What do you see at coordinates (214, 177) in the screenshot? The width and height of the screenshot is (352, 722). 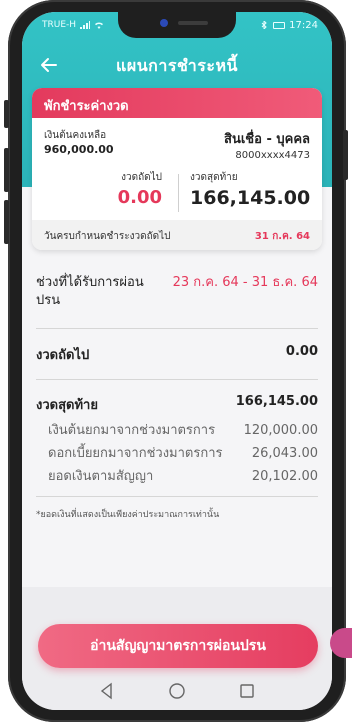 I see `last-installment-label: งวดสุดท้าย` at bounding box center [214, 177].